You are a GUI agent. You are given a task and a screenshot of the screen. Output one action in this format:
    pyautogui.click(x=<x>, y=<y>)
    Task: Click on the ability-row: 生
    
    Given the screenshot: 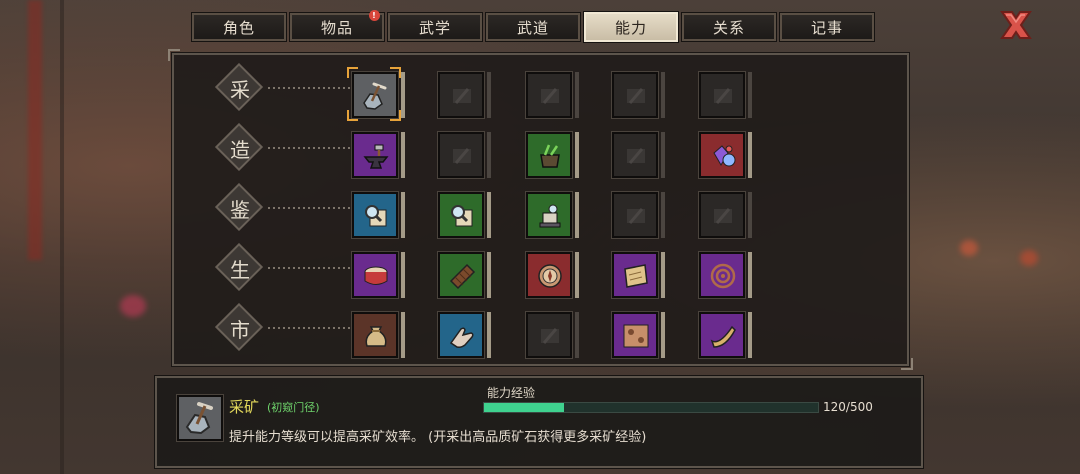 What is the action you would take?
    pyautogui.click(x=540, y=269)
    